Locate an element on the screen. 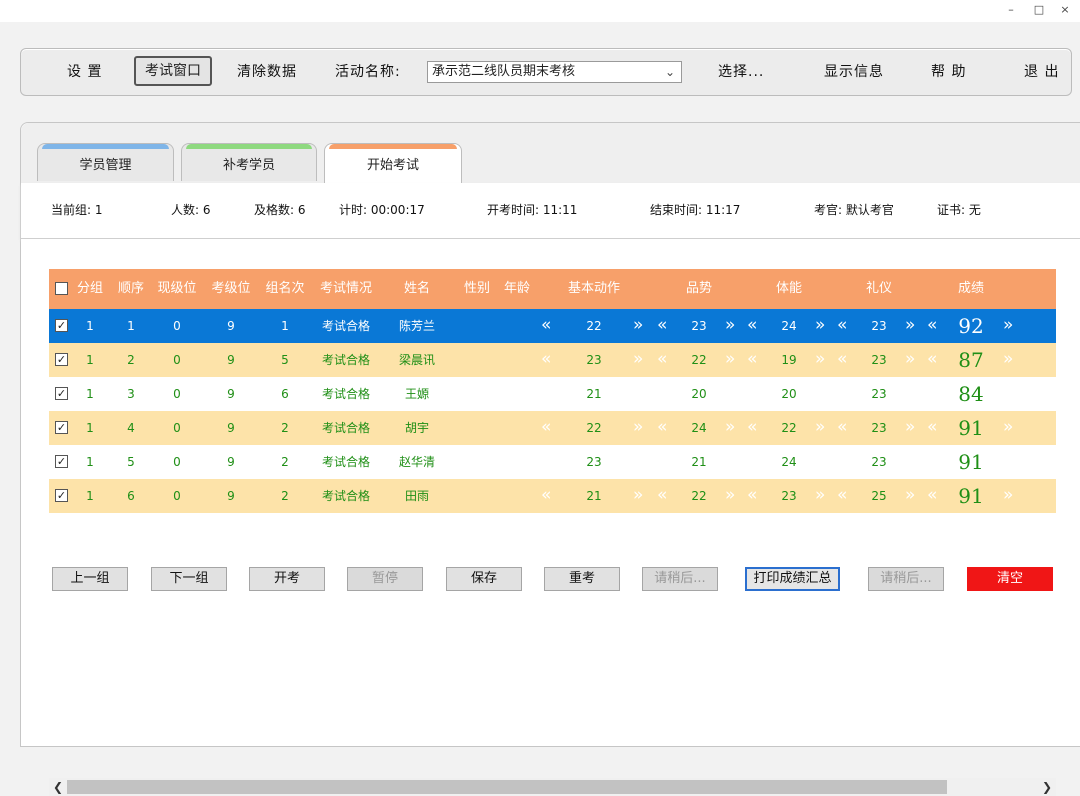 The height and width of the screenshot is (796, 1080). status-cell: 考试合格 is located at coordinates (345, 360).